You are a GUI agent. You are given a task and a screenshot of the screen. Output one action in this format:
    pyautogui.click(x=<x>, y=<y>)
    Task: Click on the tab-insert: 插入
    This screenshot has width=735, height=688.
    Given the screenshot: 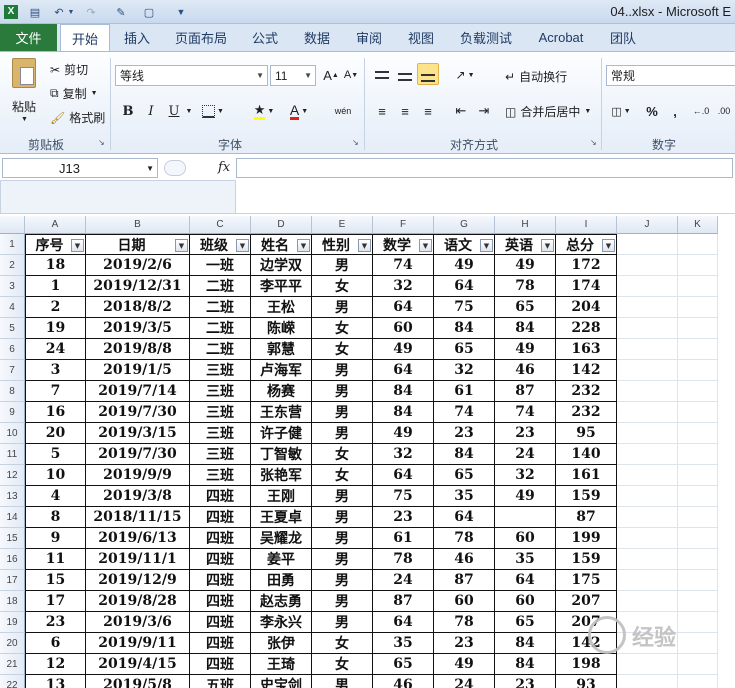 What is the action you would take?
    pyautogui.click(x=137, y=37)
    